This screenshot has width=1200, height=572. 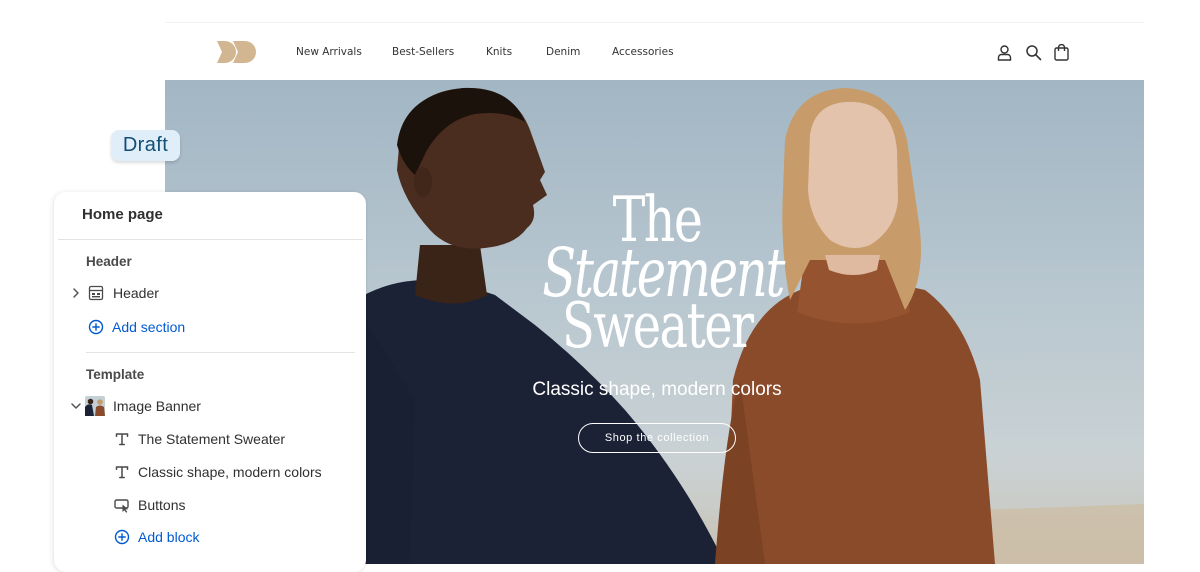 I want to click on hero-subtitle: Classic shape, modern colors, so click(x=657, y=389).